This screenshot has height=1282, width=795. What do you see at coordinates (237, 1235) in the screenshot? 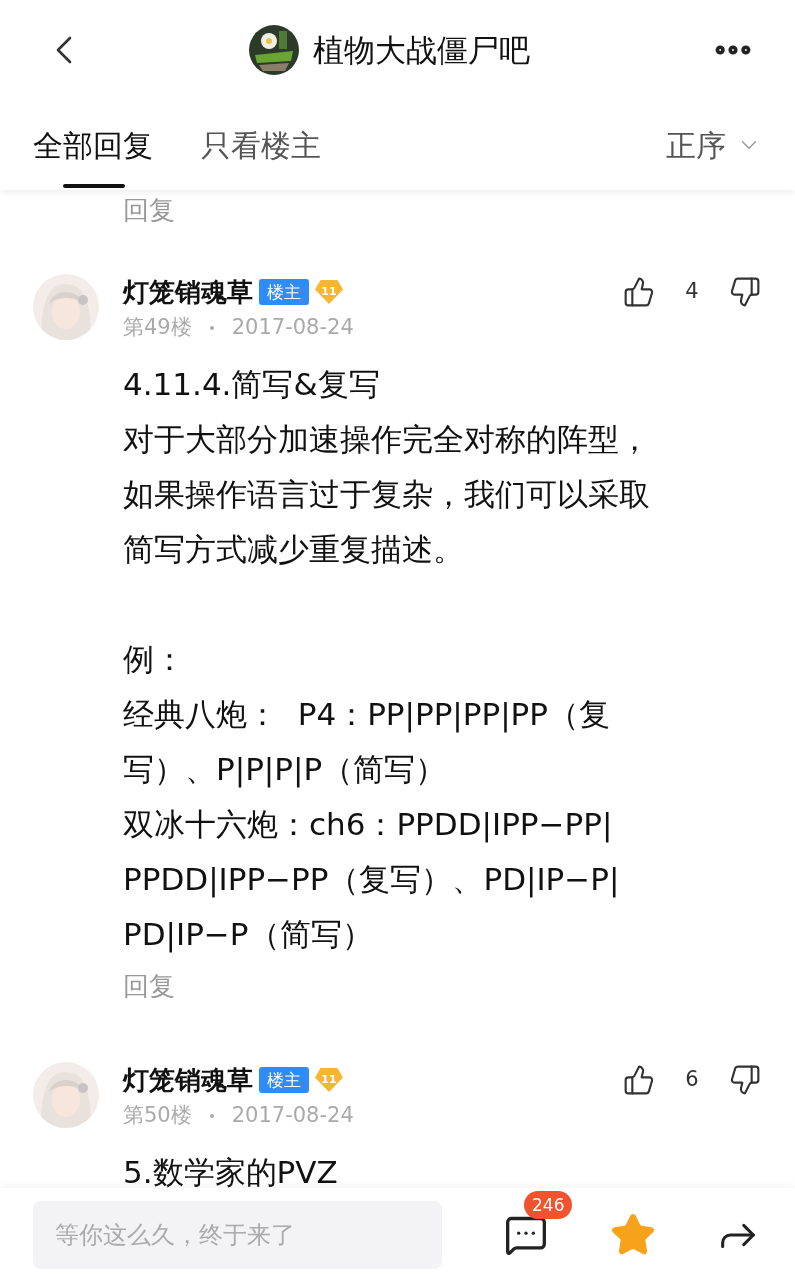
I see `comment-input-field: 等你这么久，终于来了` at bounding box center [237, 1235].